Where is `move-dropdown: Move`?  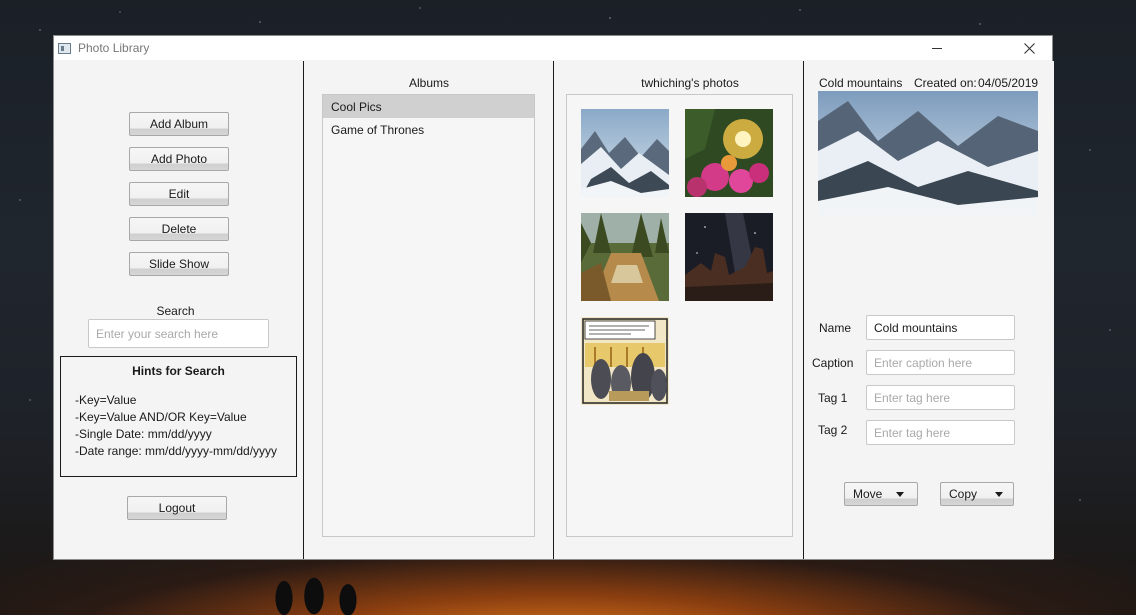
move-dropdown: Move is located at coordinates (881, 494).